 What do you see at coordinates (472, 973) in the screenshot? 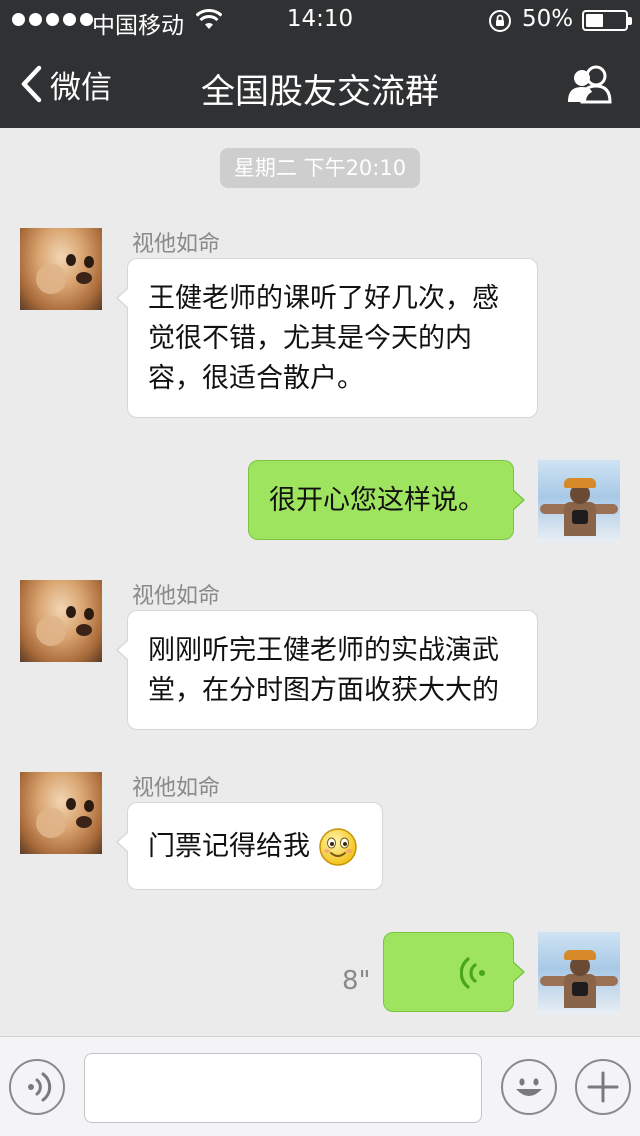
I see `voice-wave-icon` at bounding box center [472, 973].